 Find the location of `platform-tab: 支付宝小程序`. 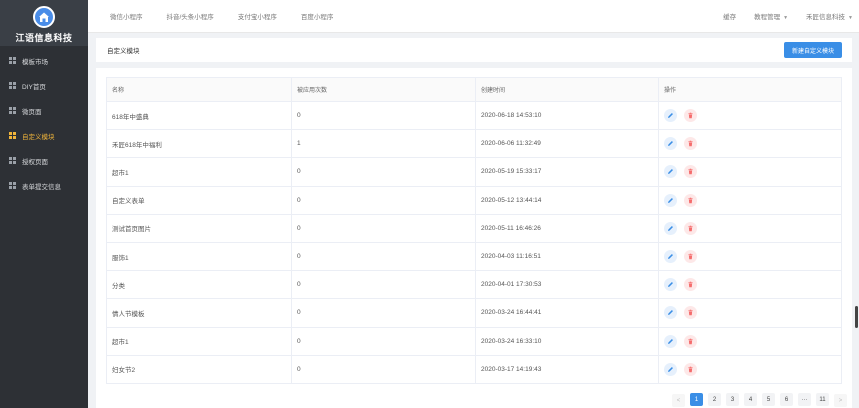

platform-tab: 支付宝小程序 is located at coordinates (257, 16).